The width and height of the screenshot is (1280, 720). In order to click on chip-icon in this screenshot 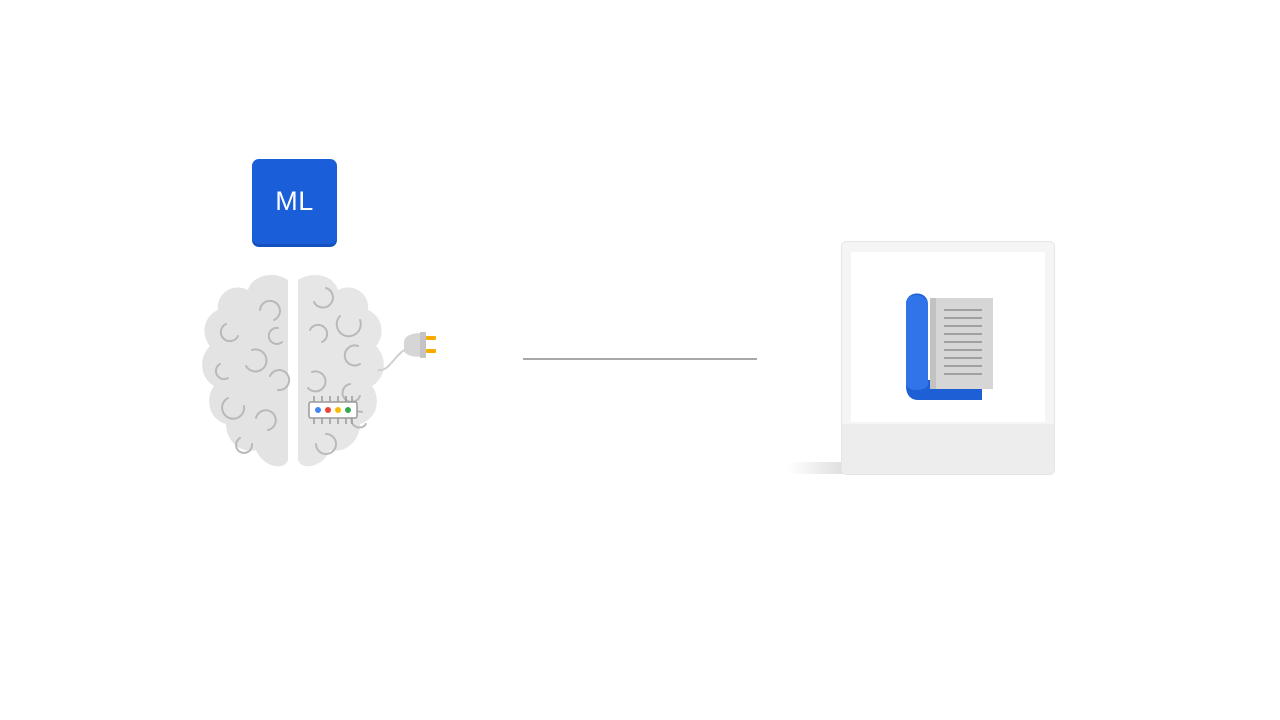, I will do `click(333, 410)`.